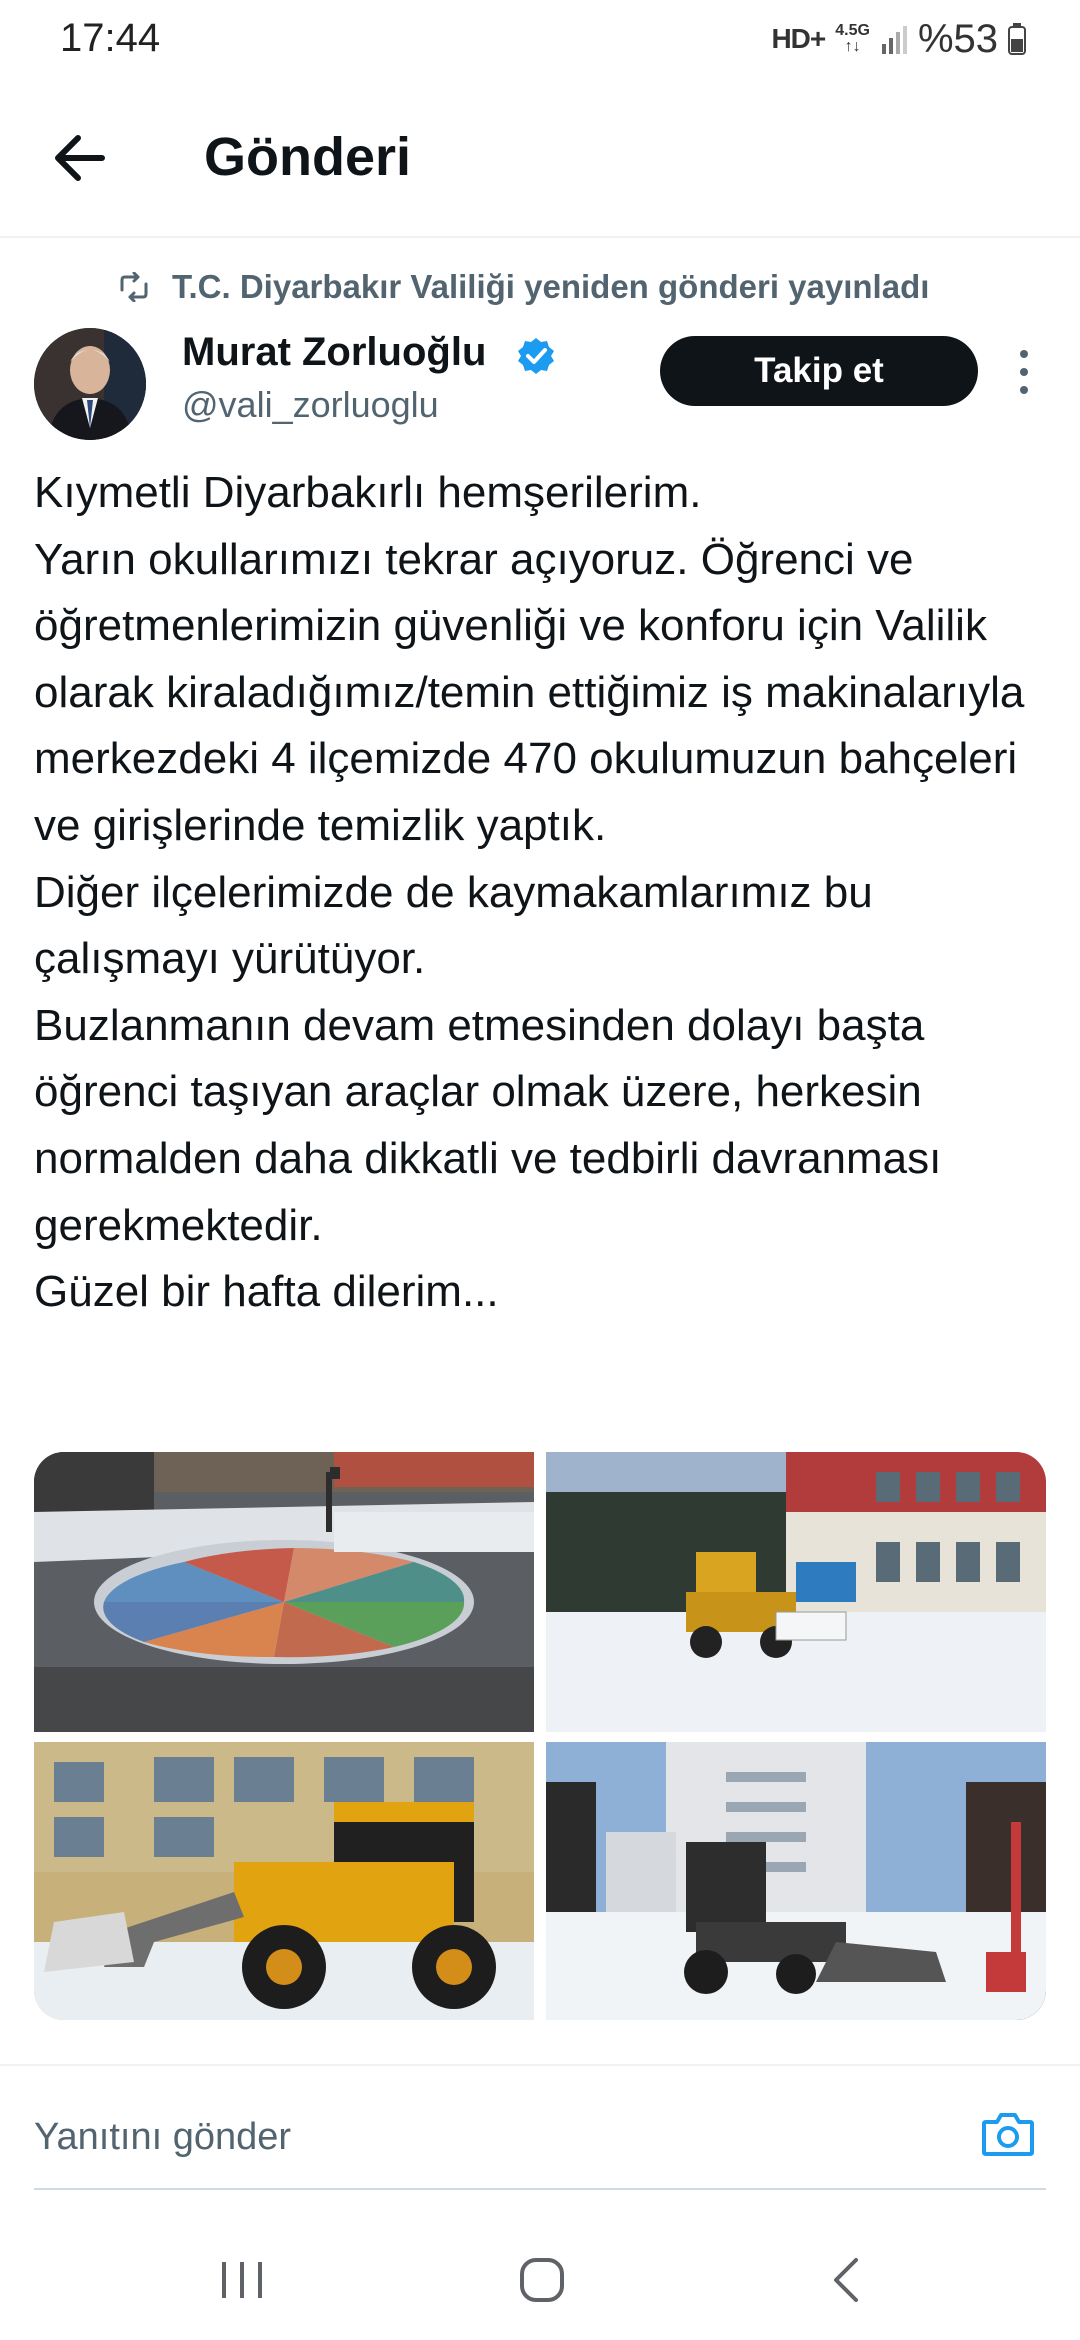 Image resolution: width=1080 pixels, height=2340 pixels. What do you see at coordinates (798, 38) in the screenshot?
I see `hd-voice-icon: HD+` at bounding box center [798, 38].